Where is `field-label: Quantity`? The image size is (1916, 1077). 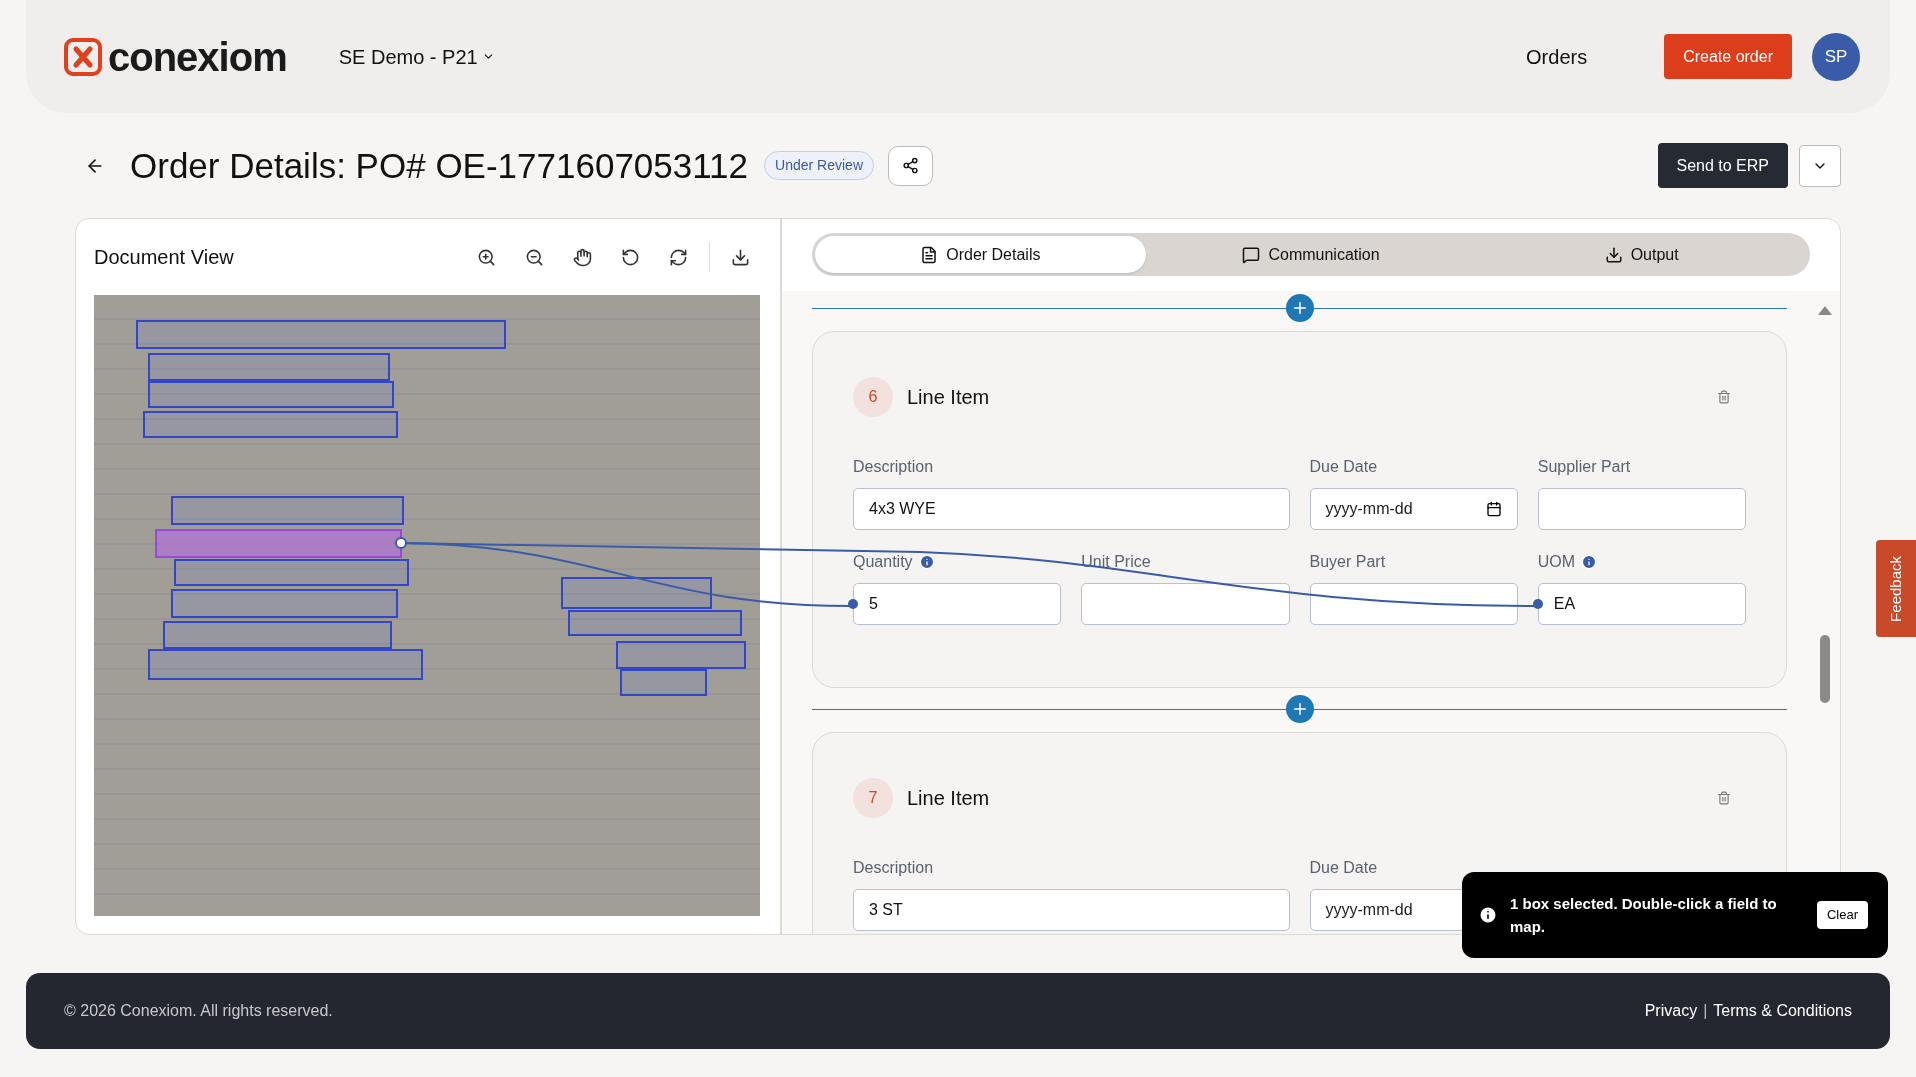
field-label: Quantity is located at coordinates (883, 562).